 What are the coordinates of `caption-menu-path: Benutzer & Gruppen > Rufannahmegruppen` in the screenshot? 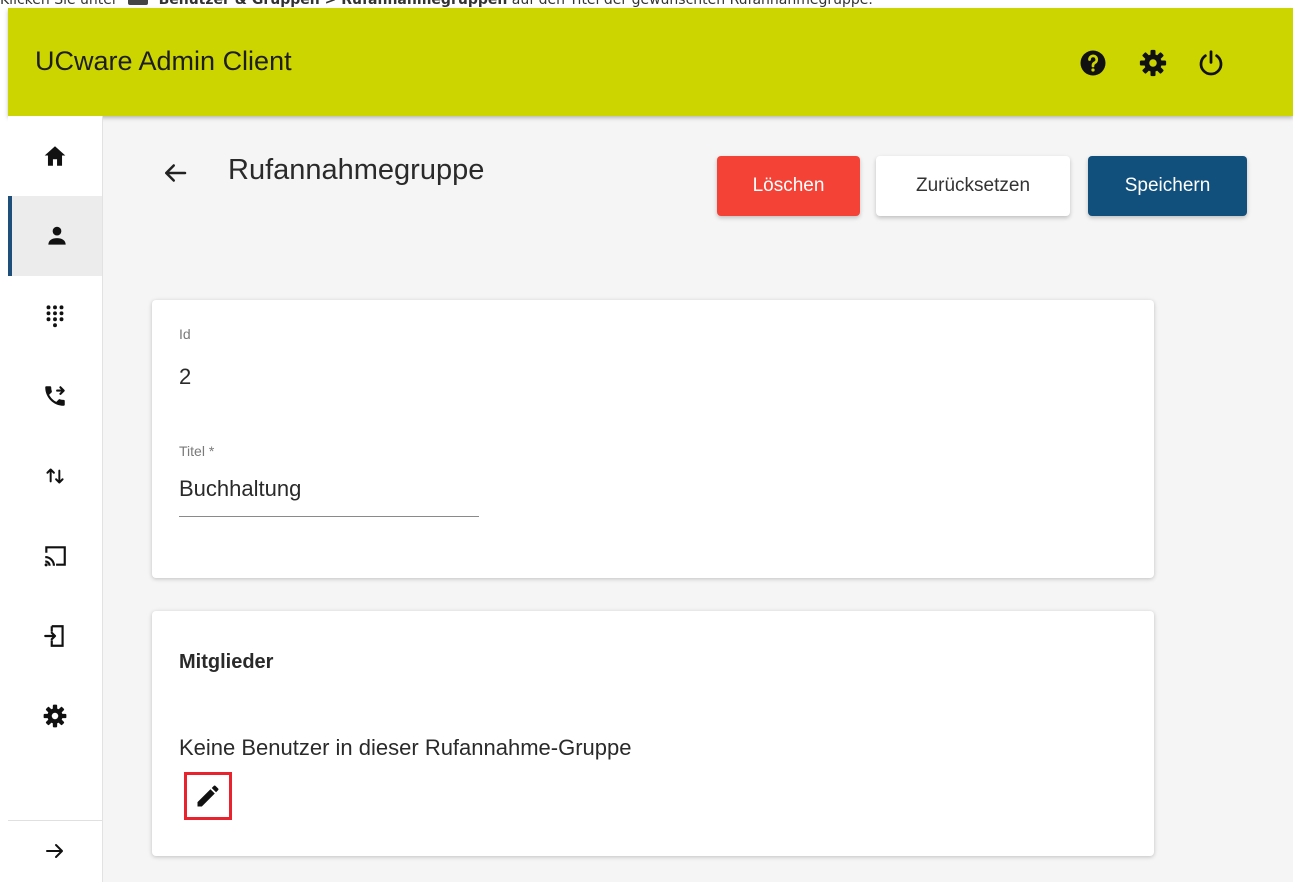 It's located at (333, 4).